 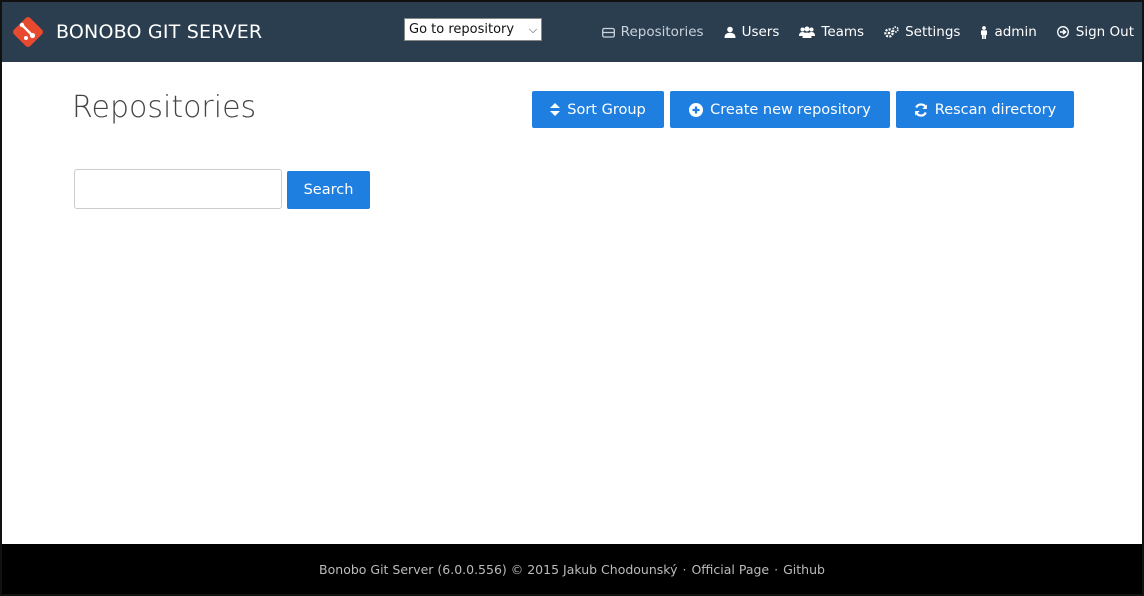 I want to click on nav-settings: Settings, so click(x=922, y=32).